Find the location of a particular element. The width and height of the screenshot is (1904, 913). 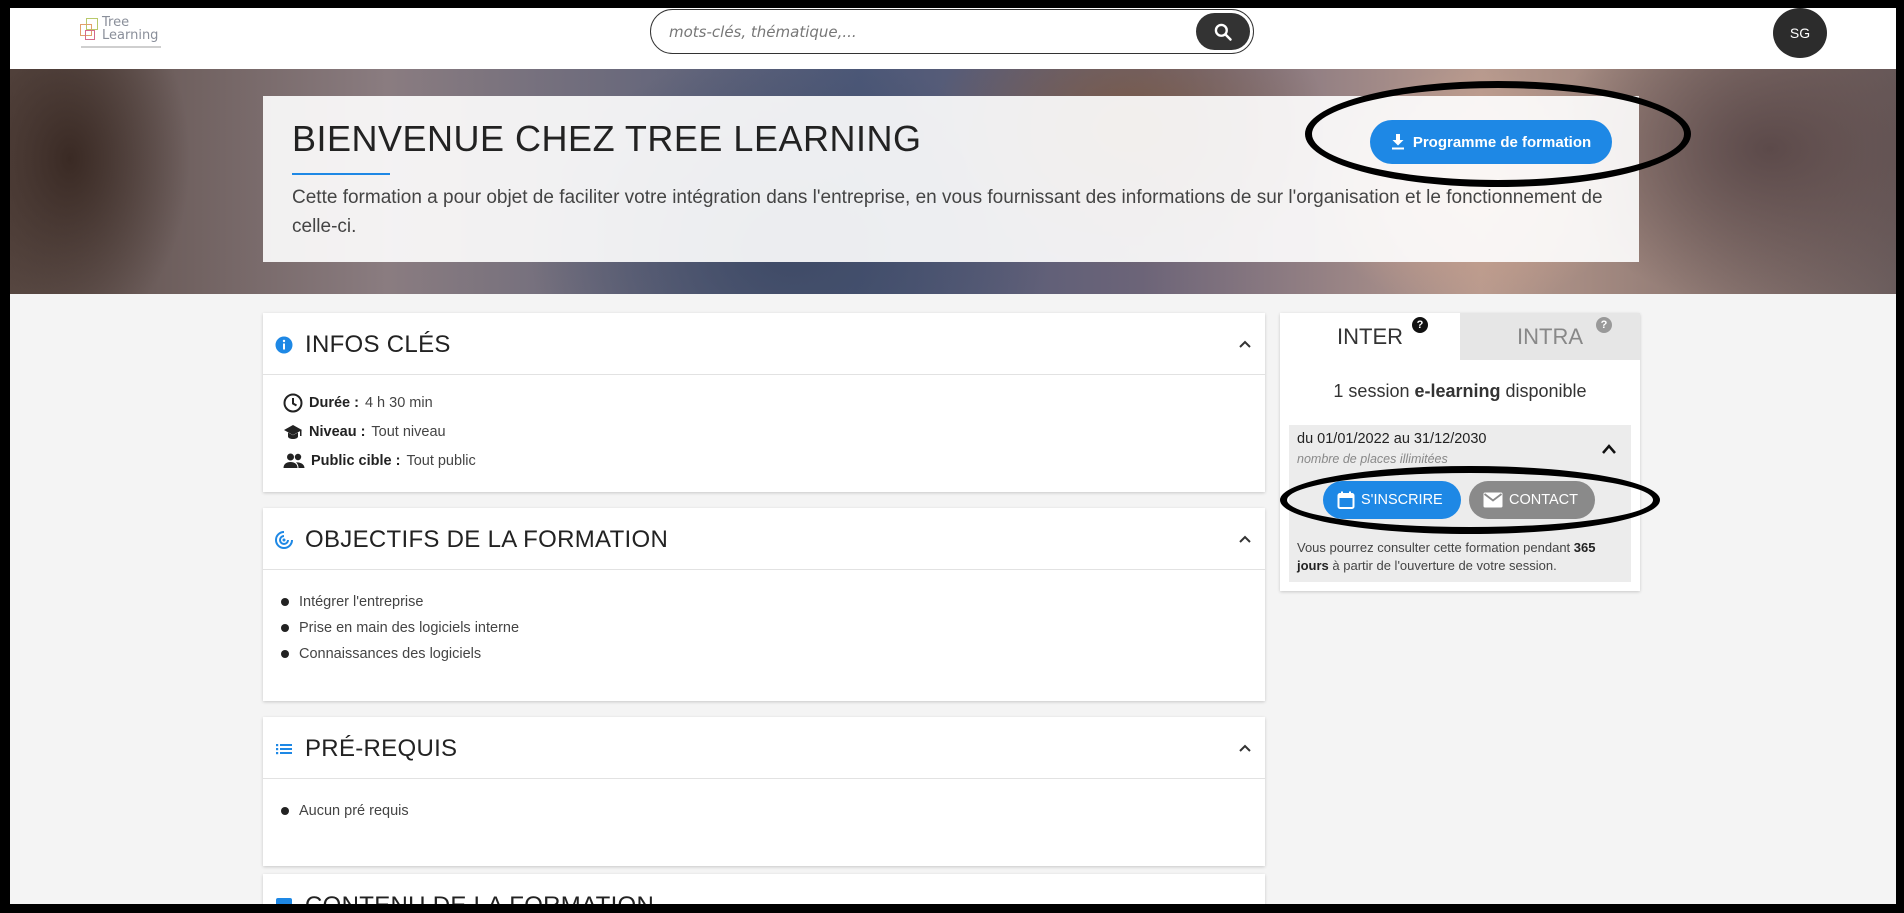

objectives-title: OBJECTIFS DE LA FORMATION is located at coordinates (487, 539).